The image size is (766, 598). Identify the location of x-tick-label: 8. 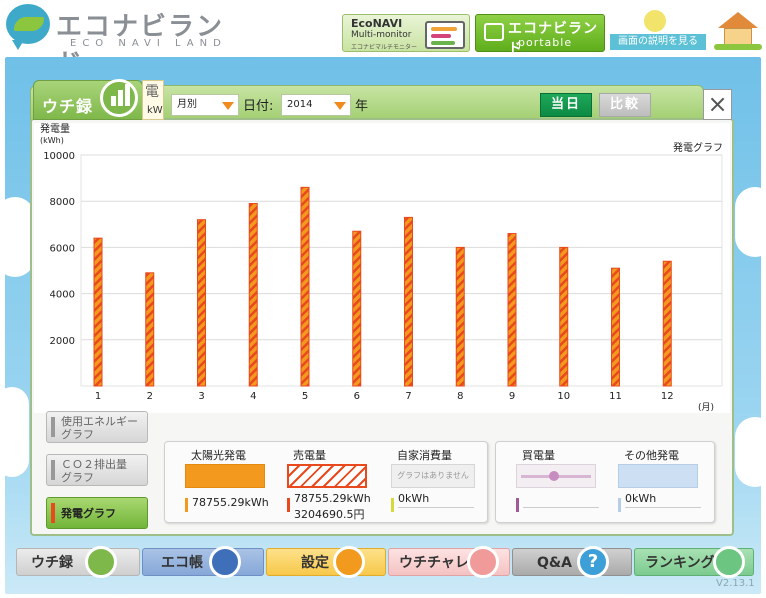
(460, 396).